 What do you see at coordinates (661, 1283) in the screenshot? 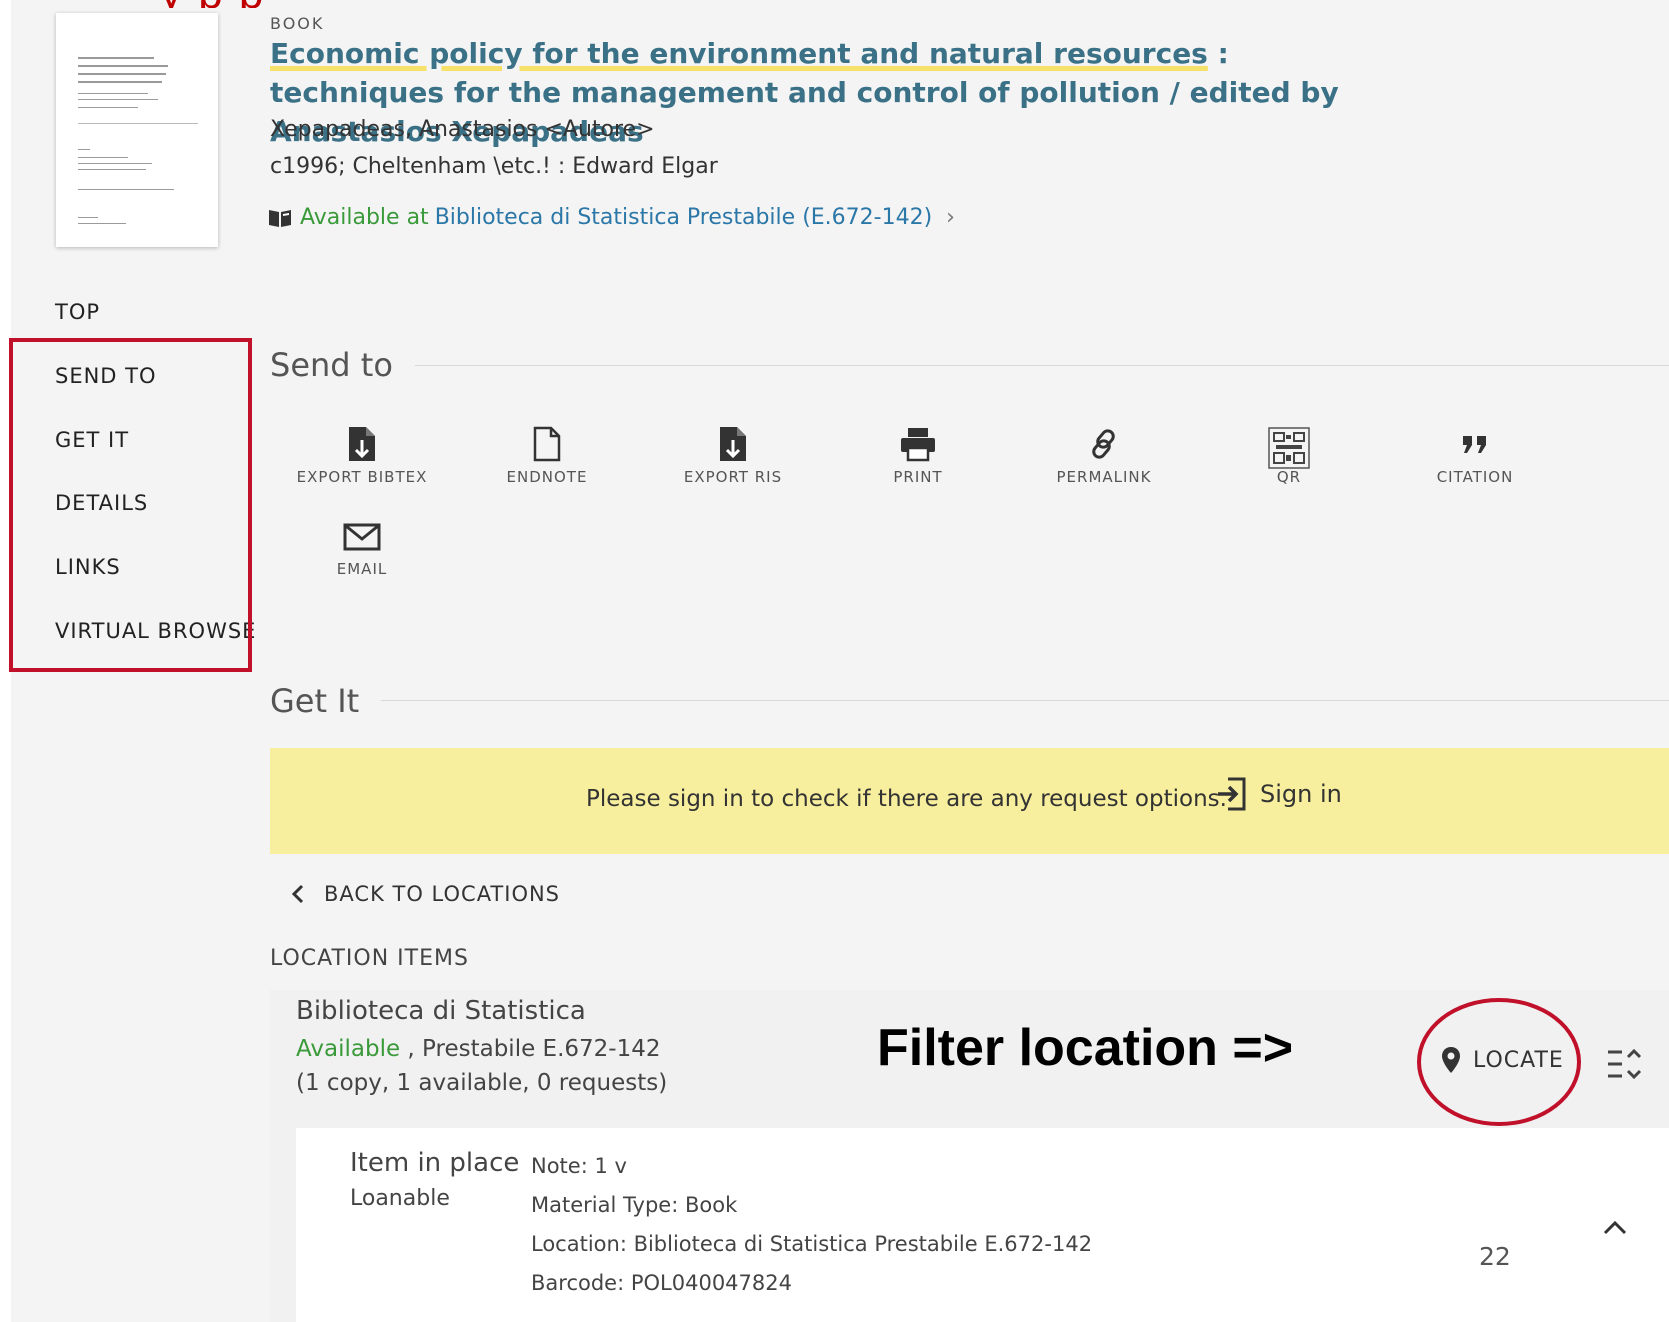
I see `item-barcode: Barcode: POL040047824` at bounding box center [661, 1283].